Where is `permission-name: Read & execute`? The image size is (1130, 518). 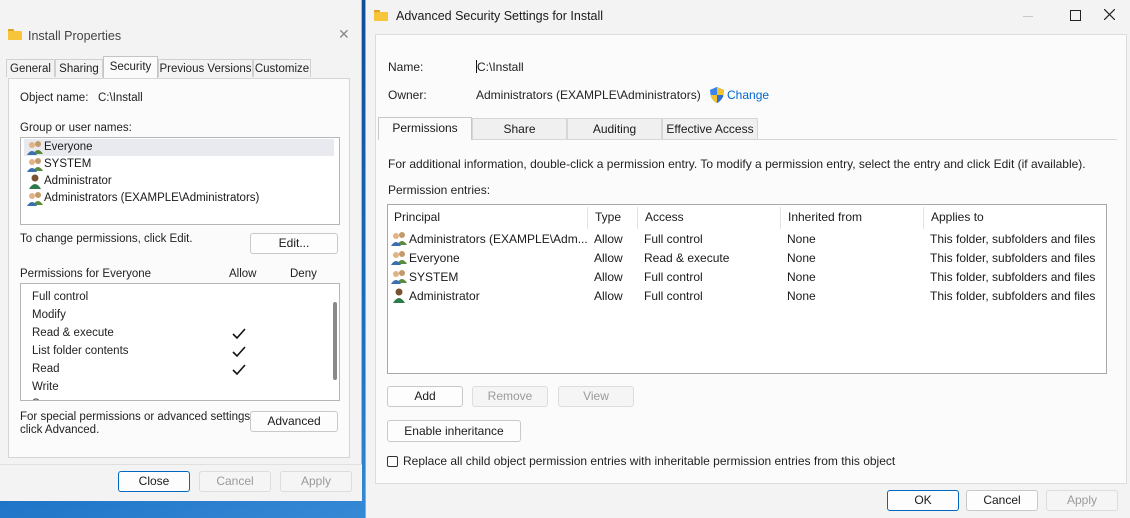 permission-name: Read & execute is located at coordinates (73, 333).